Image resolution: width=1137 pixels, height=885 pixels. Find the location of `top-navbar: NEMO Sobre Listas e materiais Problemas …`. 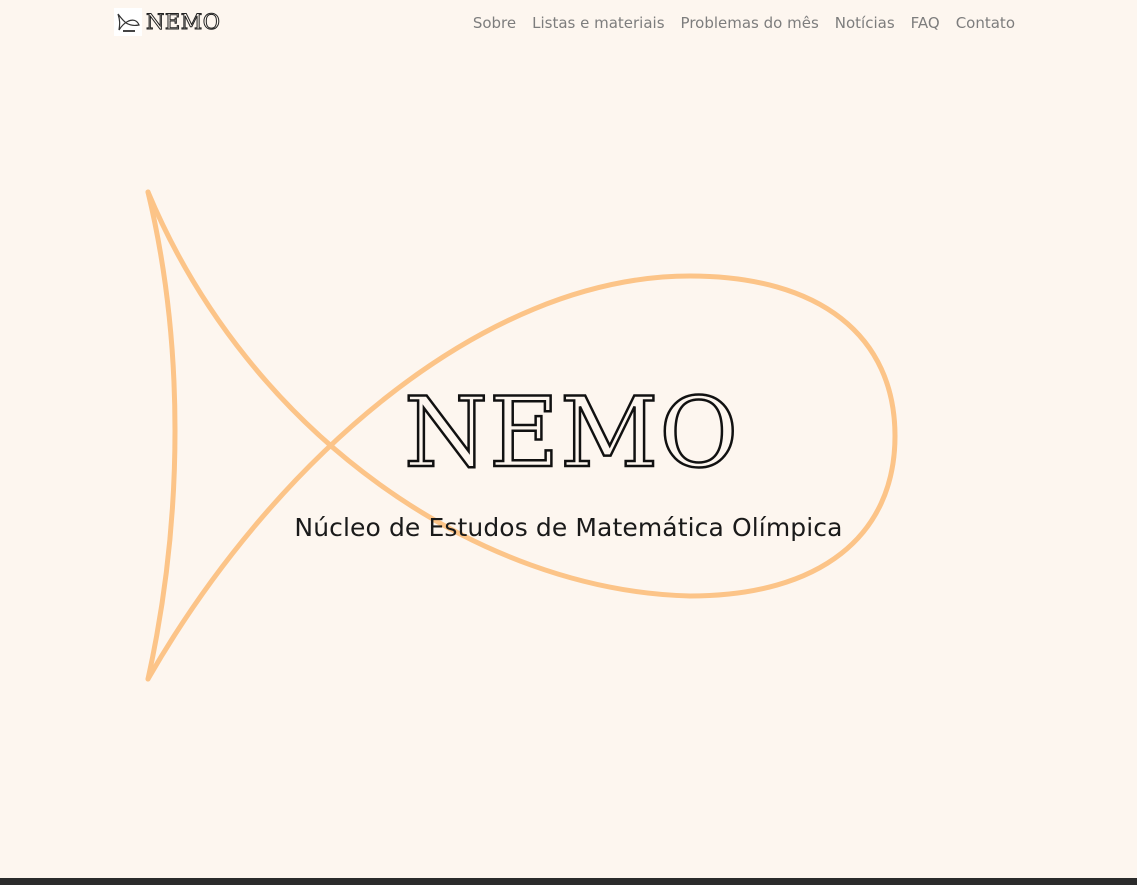

top-navbar: NEMO Sobre Listas e materiais Problemas … is located at coordinates (568, 23).